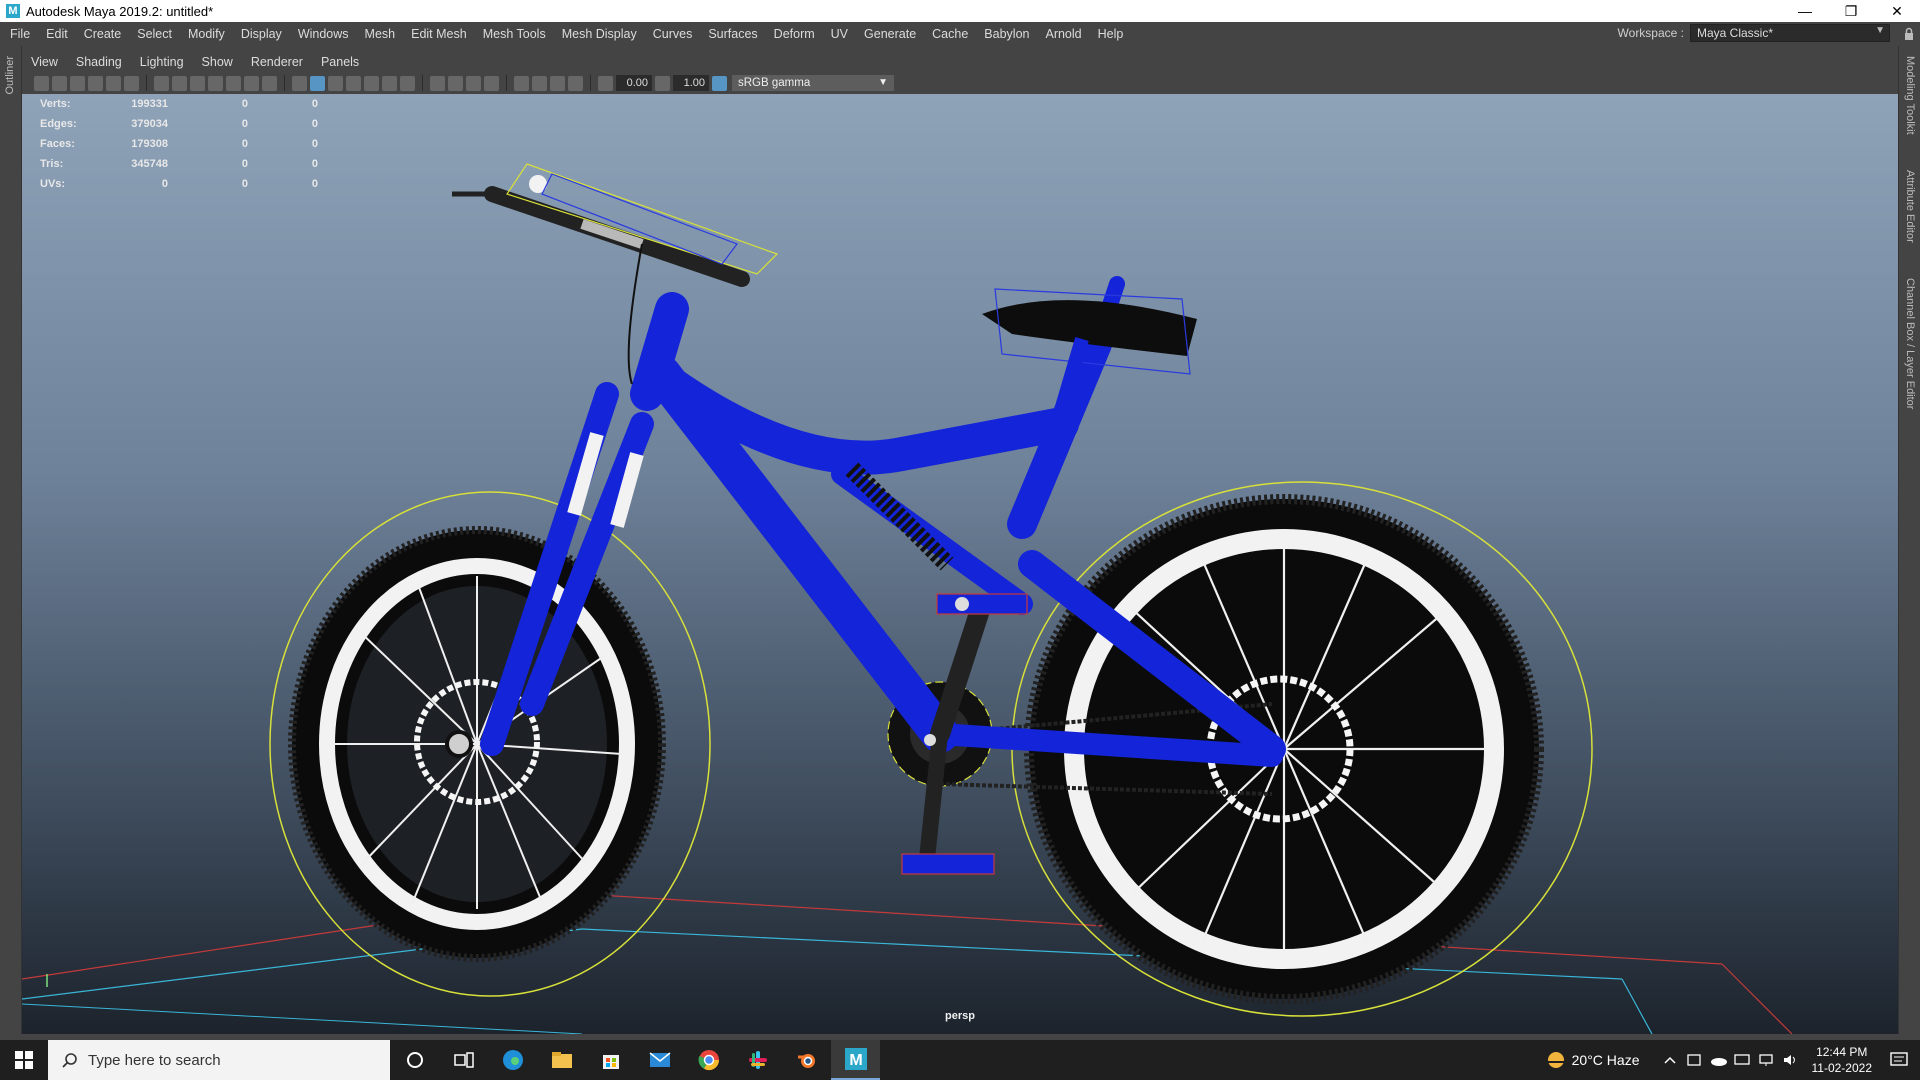 The width and height of the screenshot is (1920, 1080). Describe the element at coordinates (219, 1060) in the screenshot. I see `taskbar-search-box: Type here to search` at that location.